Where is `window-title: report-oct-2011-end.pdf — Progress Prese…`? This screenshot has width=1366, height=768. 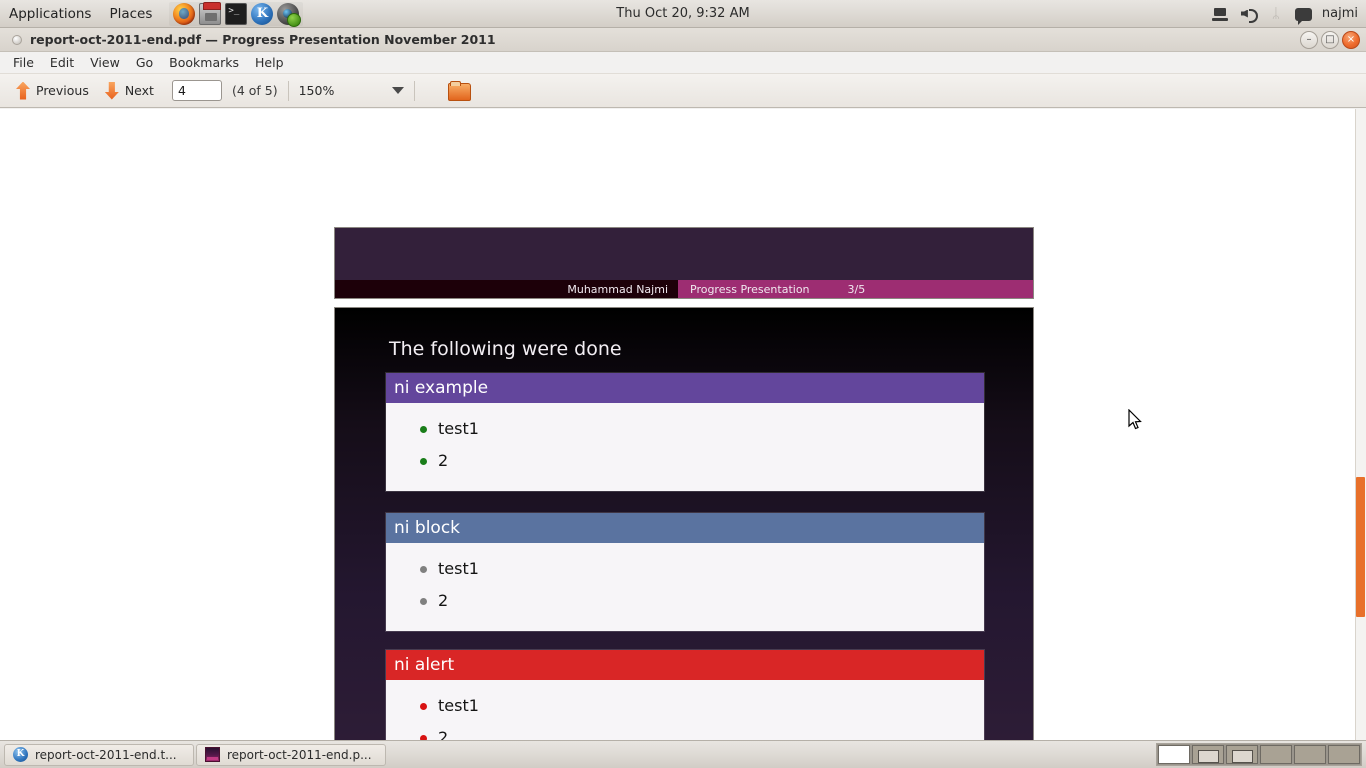
window-title: report-oct-2011-end.pdf — Progress Prese… is located at coordinates (263, 39).